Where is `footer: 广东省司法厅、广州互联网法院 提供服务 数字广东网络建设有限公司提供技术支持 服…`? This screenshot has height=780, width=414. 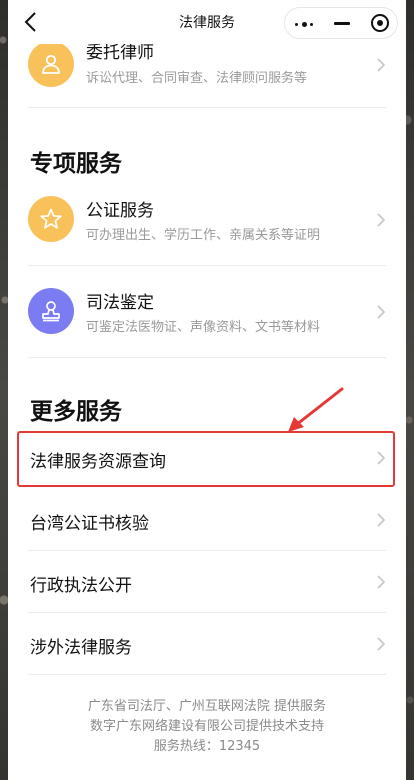
footer: 广东省司法厅、广州互联网法院 提供服务 数字广东网络建设有限公司提供技术支持 服… is located at coordinates (207, 727).